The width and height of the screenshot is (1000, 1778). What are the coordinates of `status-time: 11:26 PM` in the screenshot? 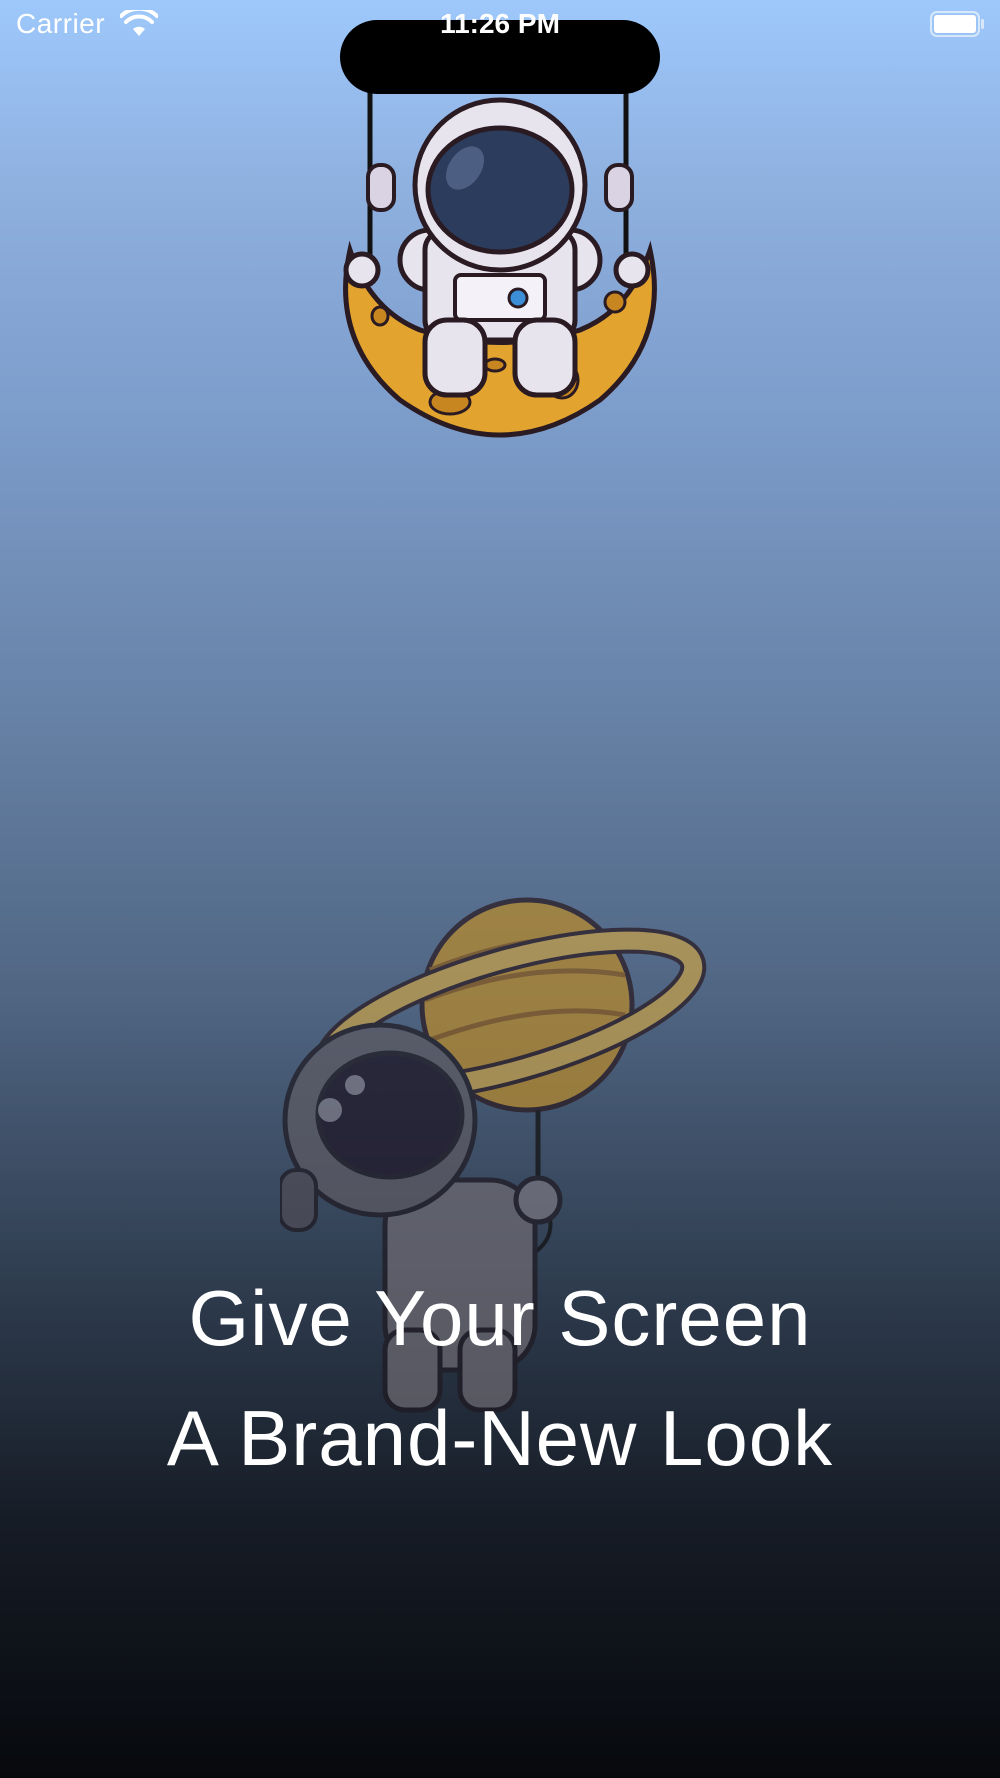 It's located at (500, 23).